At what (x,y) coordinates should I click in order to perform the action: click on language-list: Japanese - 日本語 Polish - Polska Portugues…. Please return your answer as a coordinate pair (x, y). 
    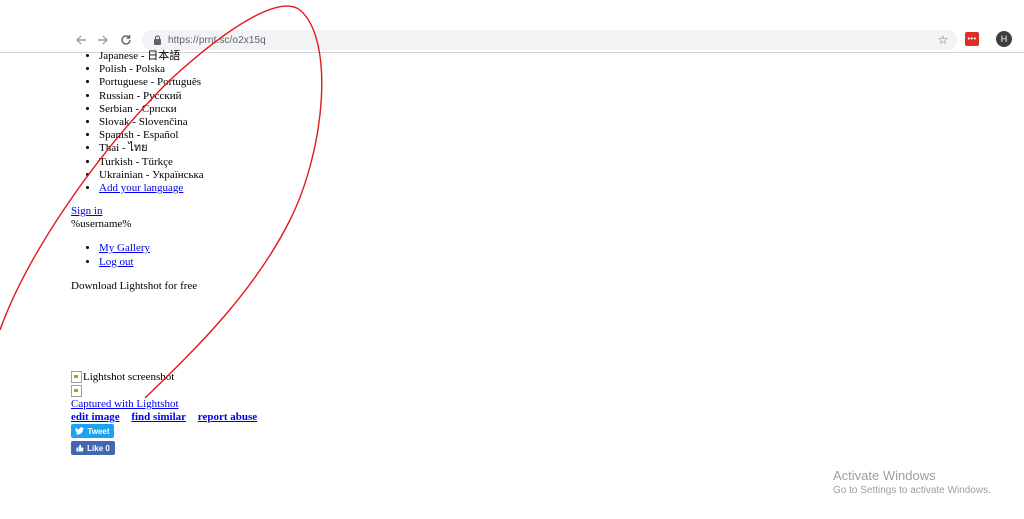
    Looking at the image, I should click on (321, 122).